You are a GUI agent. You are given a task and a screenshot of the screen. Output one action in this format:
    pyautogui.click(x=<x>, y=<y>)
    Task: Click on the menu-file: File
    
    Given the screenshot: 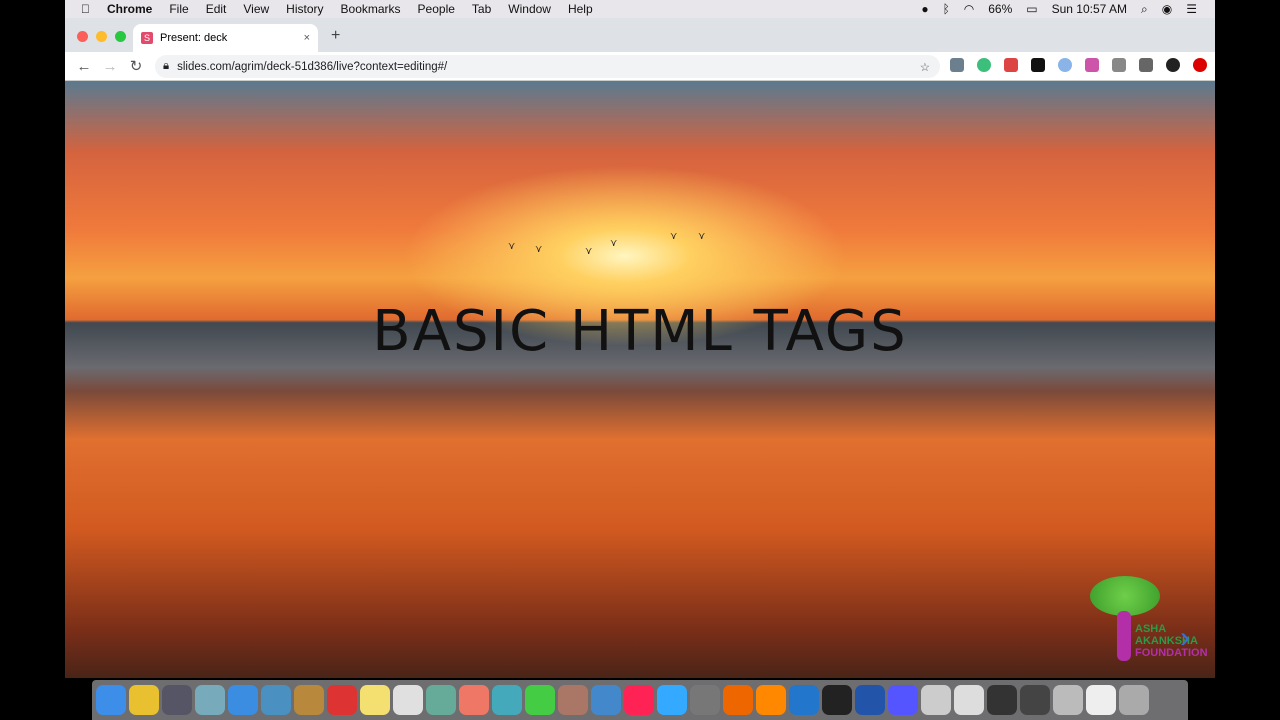 What is the action you would take?
    pyautogui.click(x=178, y=9)
    